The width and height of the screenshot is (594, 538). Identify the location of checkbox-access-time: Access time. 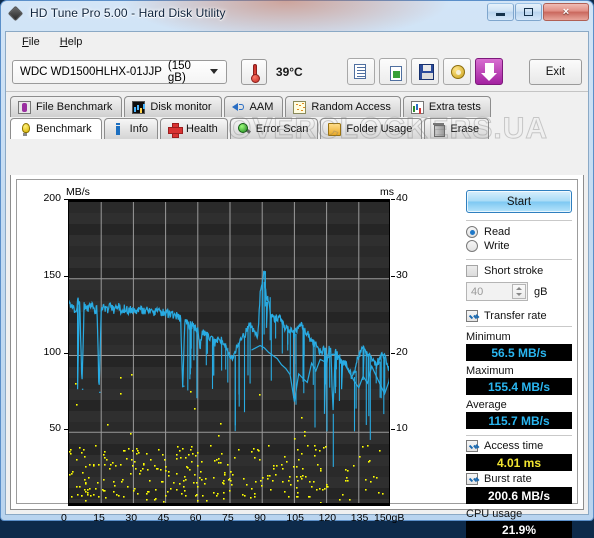
(519, 446).